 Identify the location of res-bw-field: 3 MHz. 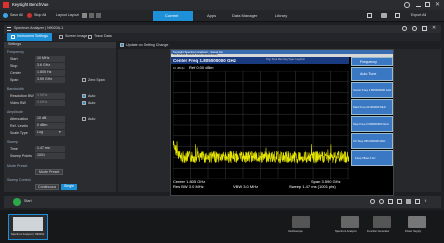
(50, 96).